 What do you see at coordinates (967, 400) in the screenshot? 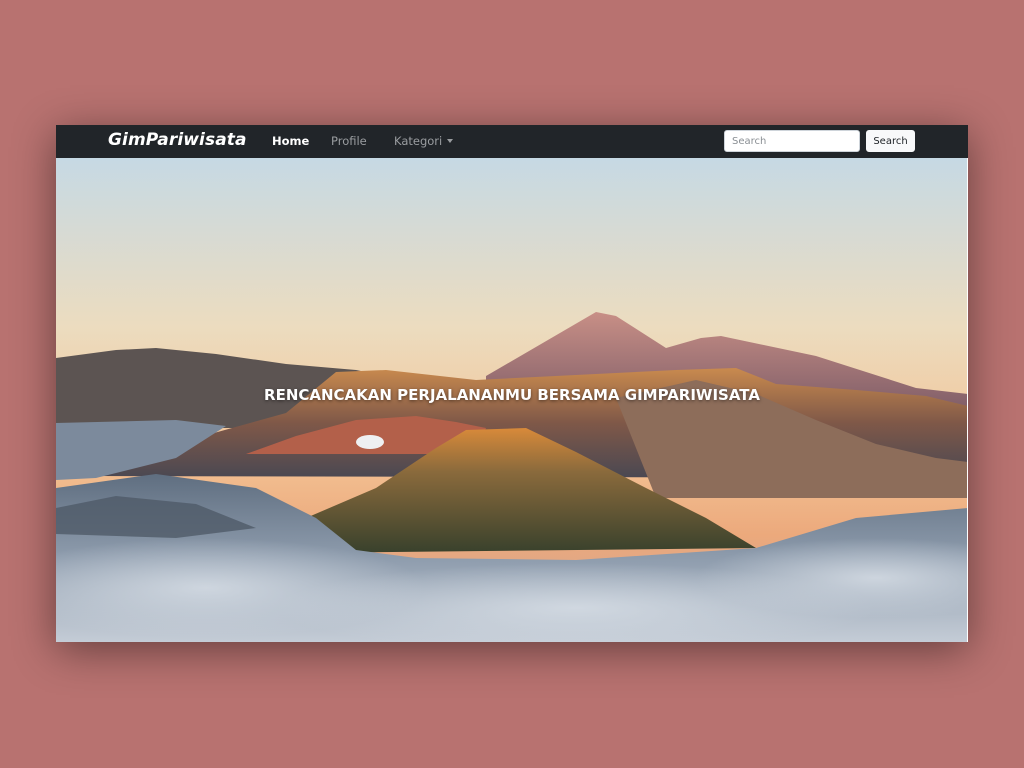
I see `window-edge` at bounding box center [967, 400].